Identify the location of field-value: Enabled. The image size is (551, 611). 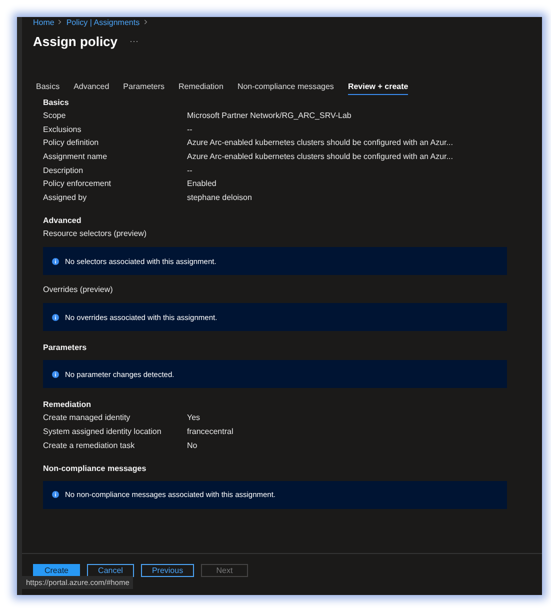
(201, 183).